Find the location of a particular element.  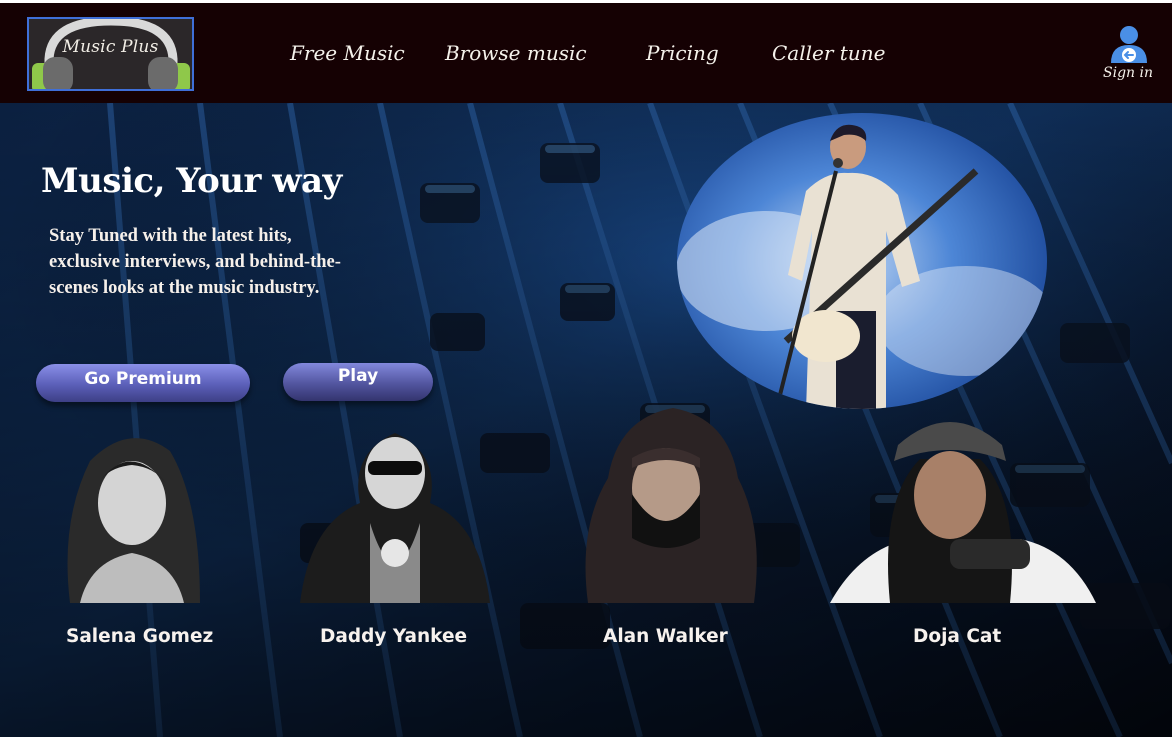

user-signin-icon is located at coordinates (1129, 44).